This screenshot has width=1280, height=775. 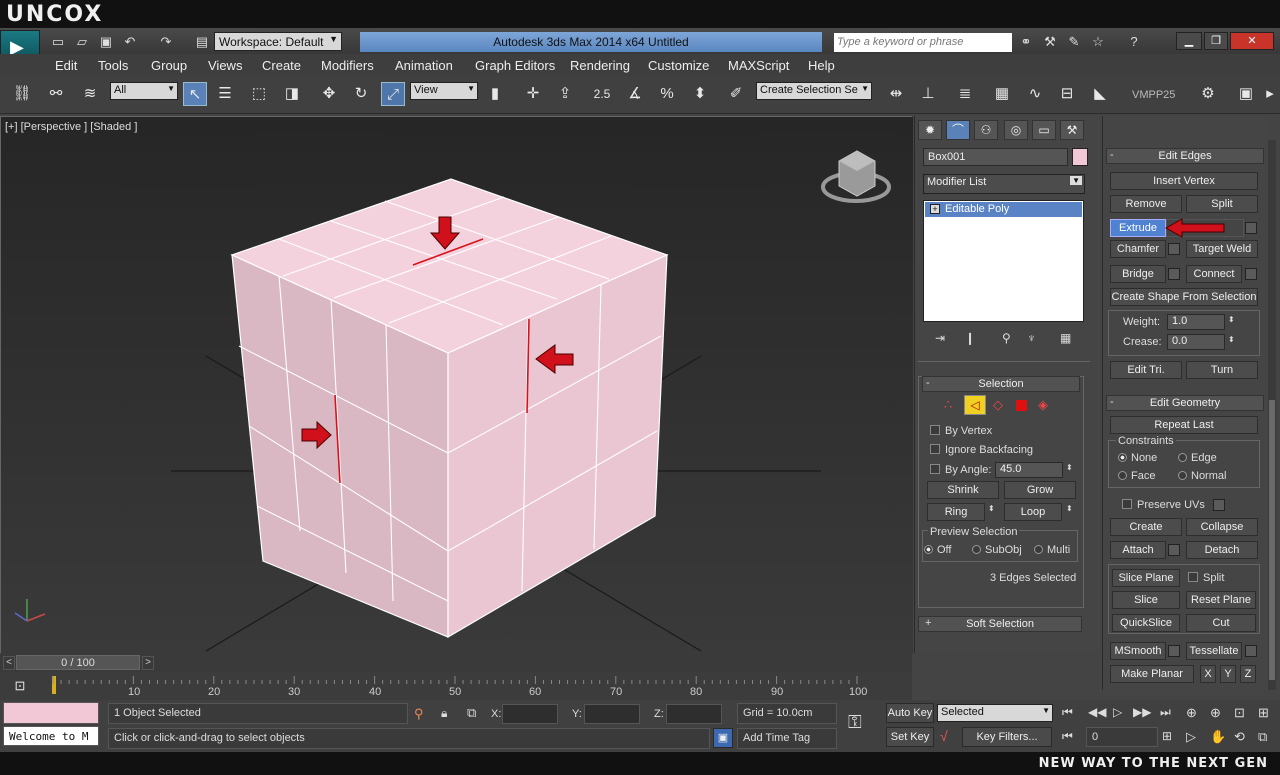 I want to click on previous-frame-button: <, so click(x=9, y=663).